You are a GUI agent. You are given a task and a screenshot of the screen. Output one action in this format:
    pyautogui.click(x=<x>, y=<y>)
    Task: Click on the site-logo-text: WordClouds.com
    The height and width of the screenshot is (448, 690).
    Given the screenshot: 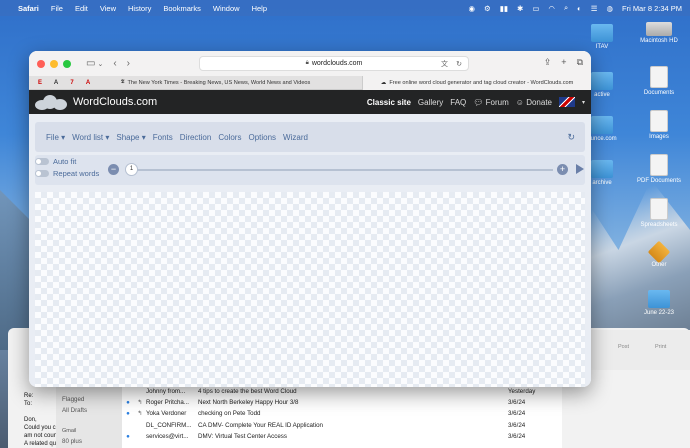 What is the action you would take?
    pyautogui.click(x=115, y=102)
    